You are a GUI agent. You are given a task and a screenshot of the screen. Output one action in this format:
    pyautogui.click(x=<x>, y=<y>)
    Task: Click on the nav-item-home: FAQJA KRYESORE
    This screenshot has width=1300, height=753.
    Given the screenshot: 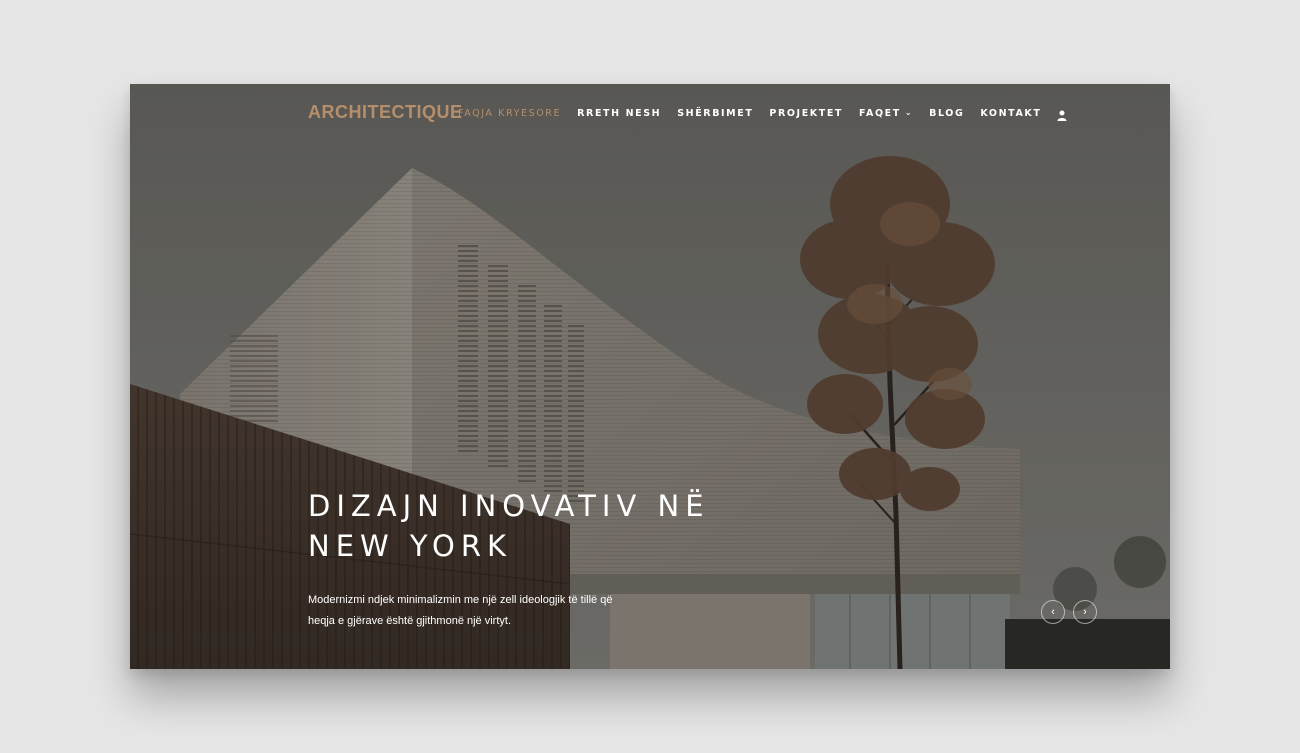 What is the action you would take?
    pyautogui.click(x=509, y=113)
    